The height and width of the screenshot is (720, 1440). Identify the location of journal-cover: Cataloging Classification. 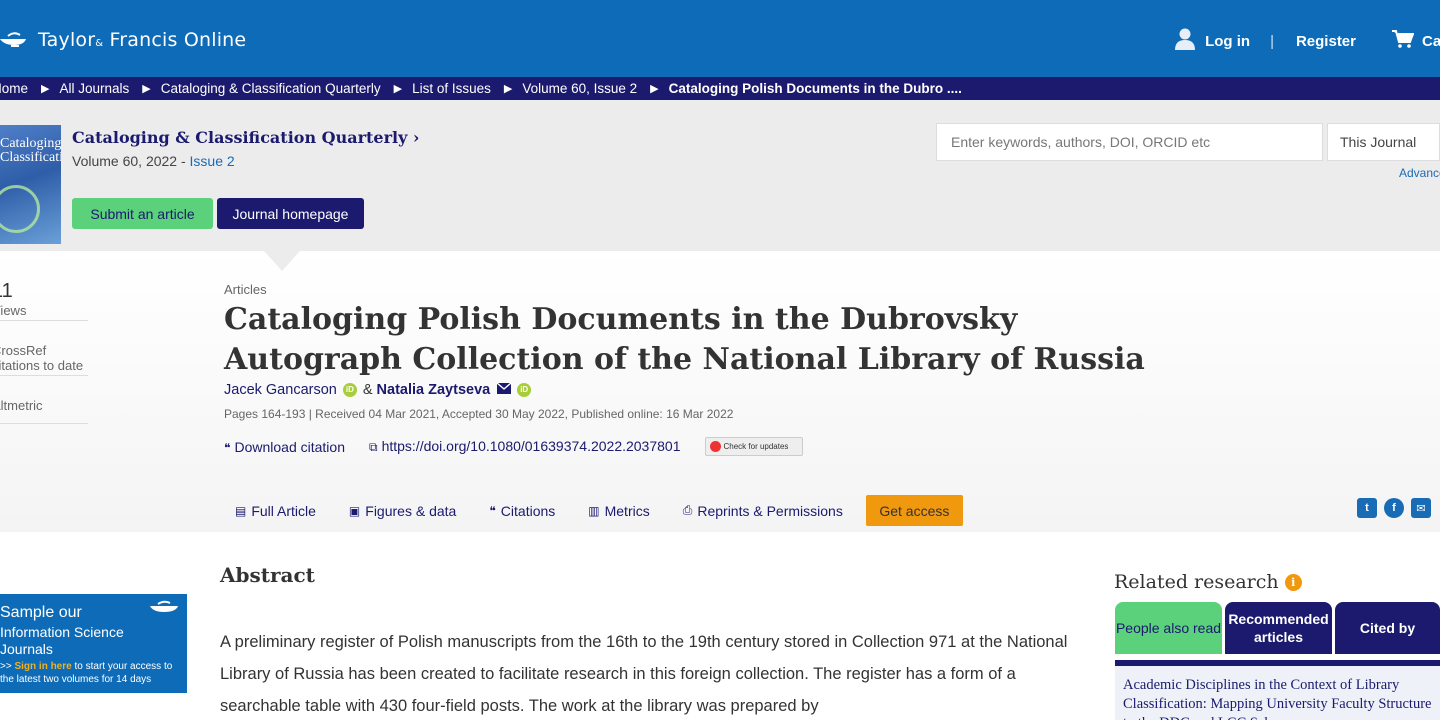
(30, 184).